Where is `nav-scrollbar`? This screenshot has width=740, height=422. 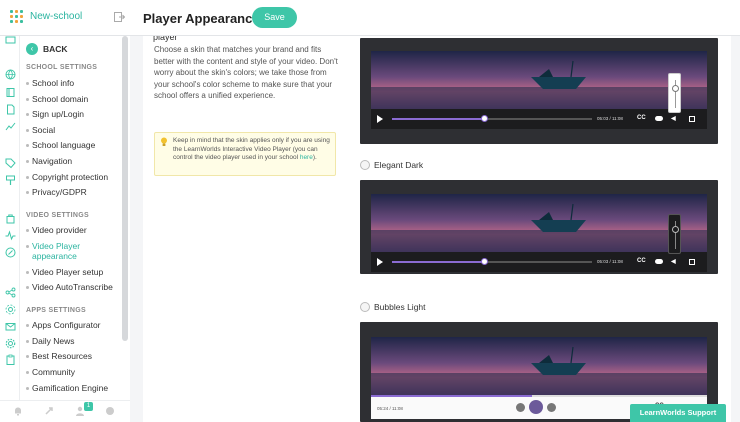
nav-scrollbar is located at coordinates (125, 188).